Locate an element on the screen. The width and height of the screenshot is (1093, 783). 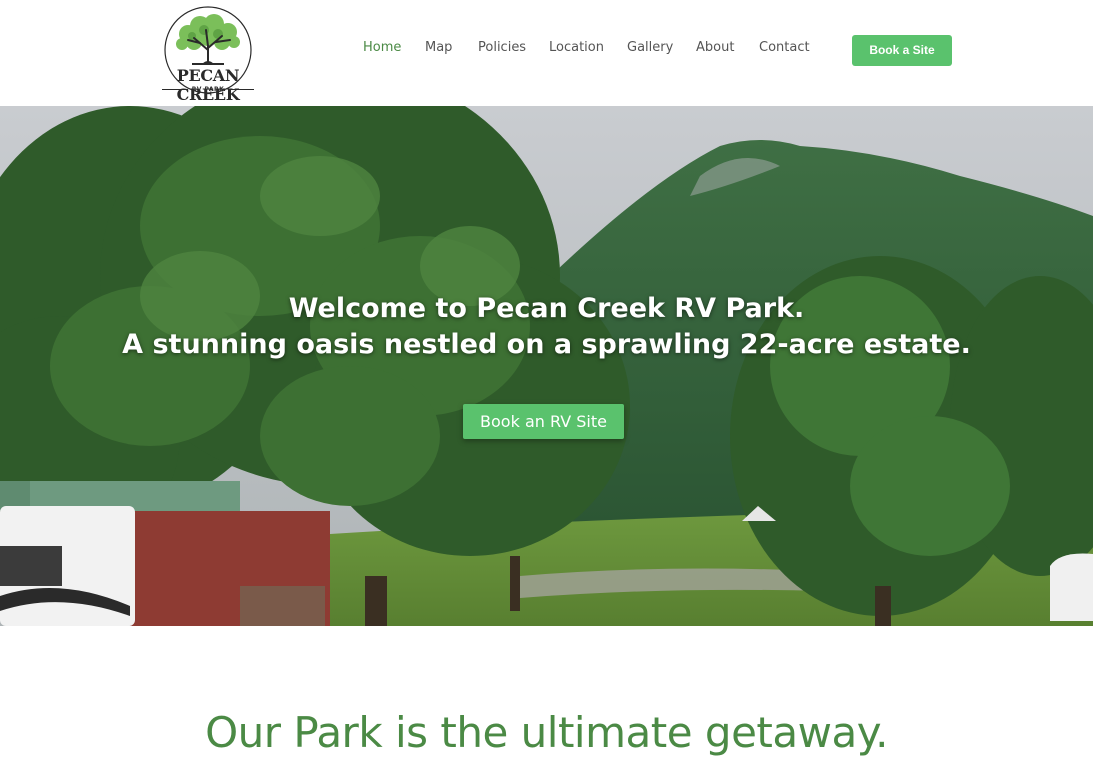
nav-policies: Policies is located at coordinates (502, 47).